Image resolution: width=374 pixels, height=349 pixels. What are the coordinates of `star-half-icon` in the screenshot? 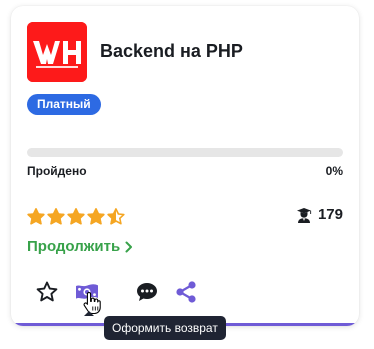 It's located at (116, 216).